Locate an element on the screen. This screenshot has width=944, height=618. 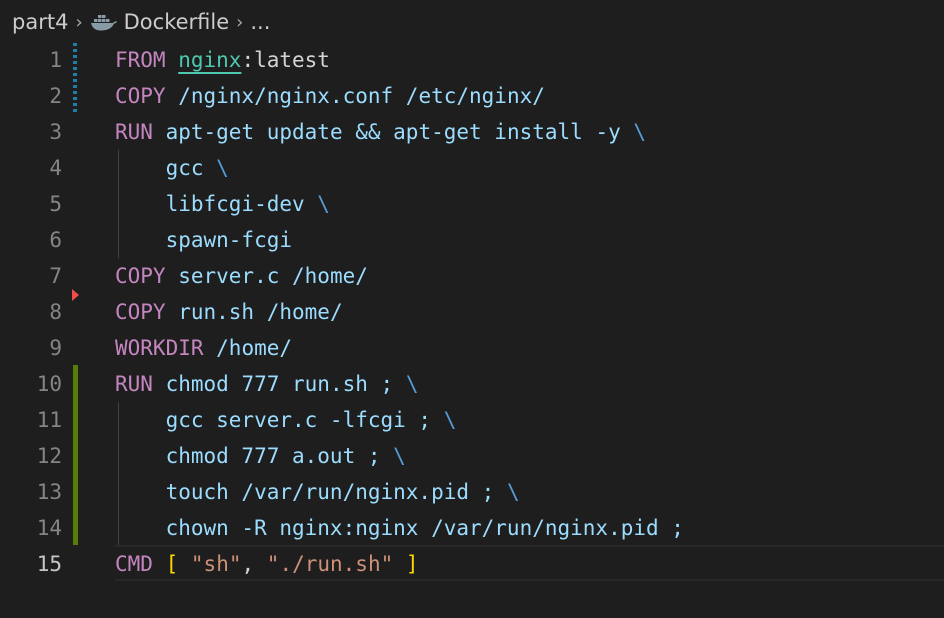
arguments: server.c /home/ is located at coordinates (266, 276).